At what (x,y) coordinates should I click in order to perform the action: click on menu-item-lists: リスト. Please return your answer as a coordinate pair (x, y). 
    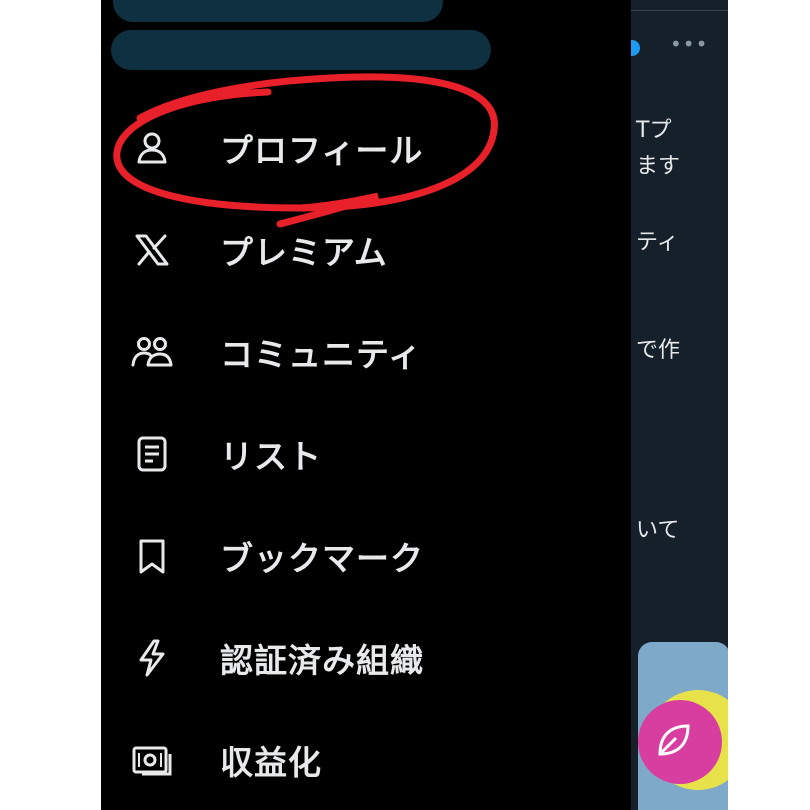
    Looking at the image, I should click on (366, 454).